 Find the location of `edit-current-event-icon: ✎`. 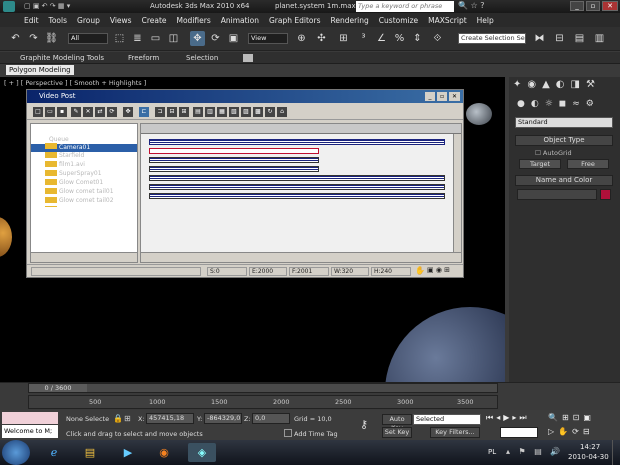

edit-current-event-icon: ✎ is located at coordinates (76, 112).